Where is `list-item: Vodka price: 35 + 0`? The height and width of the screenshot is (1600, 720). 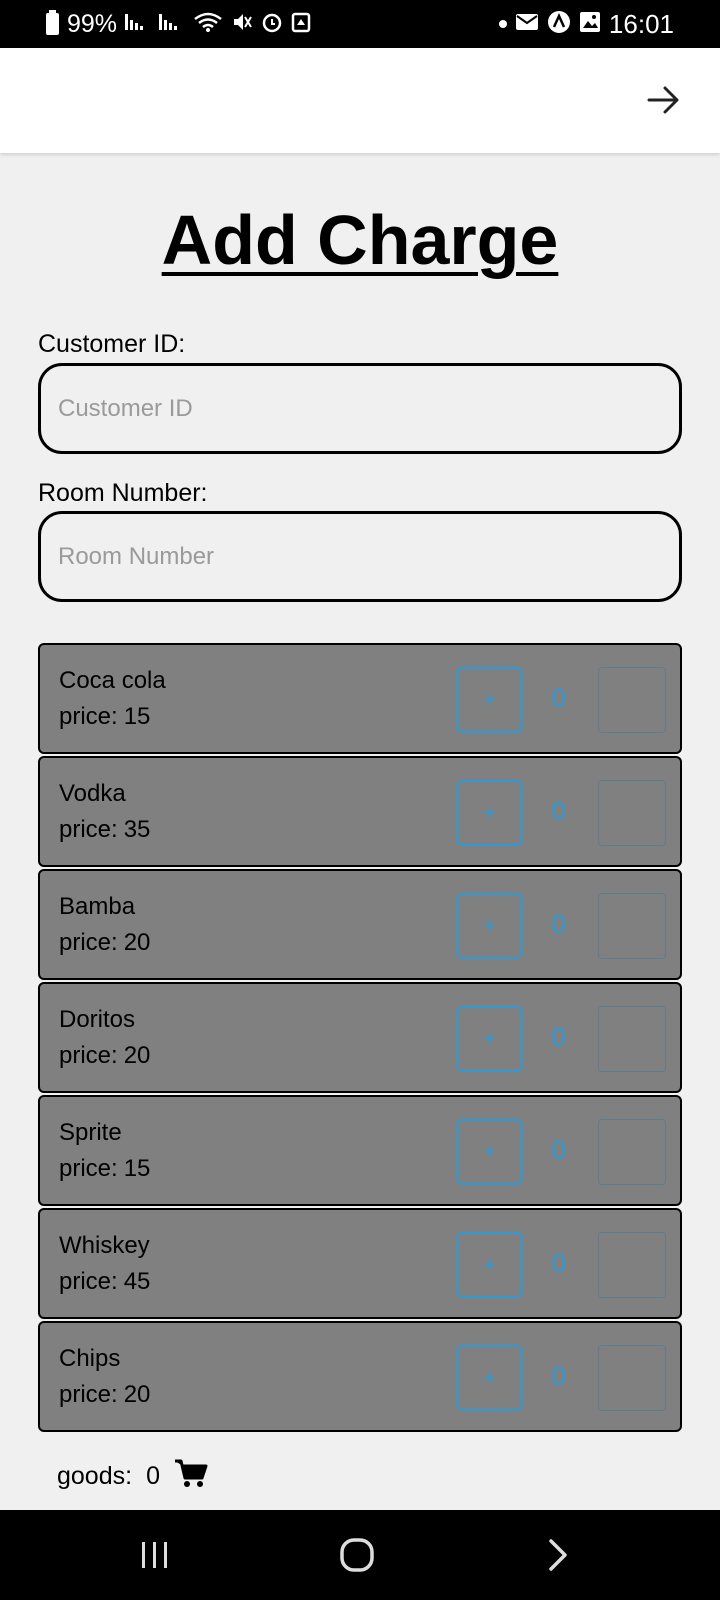 list-item: Vodka price: 35 + 0 is located at coordinates (360, 811).